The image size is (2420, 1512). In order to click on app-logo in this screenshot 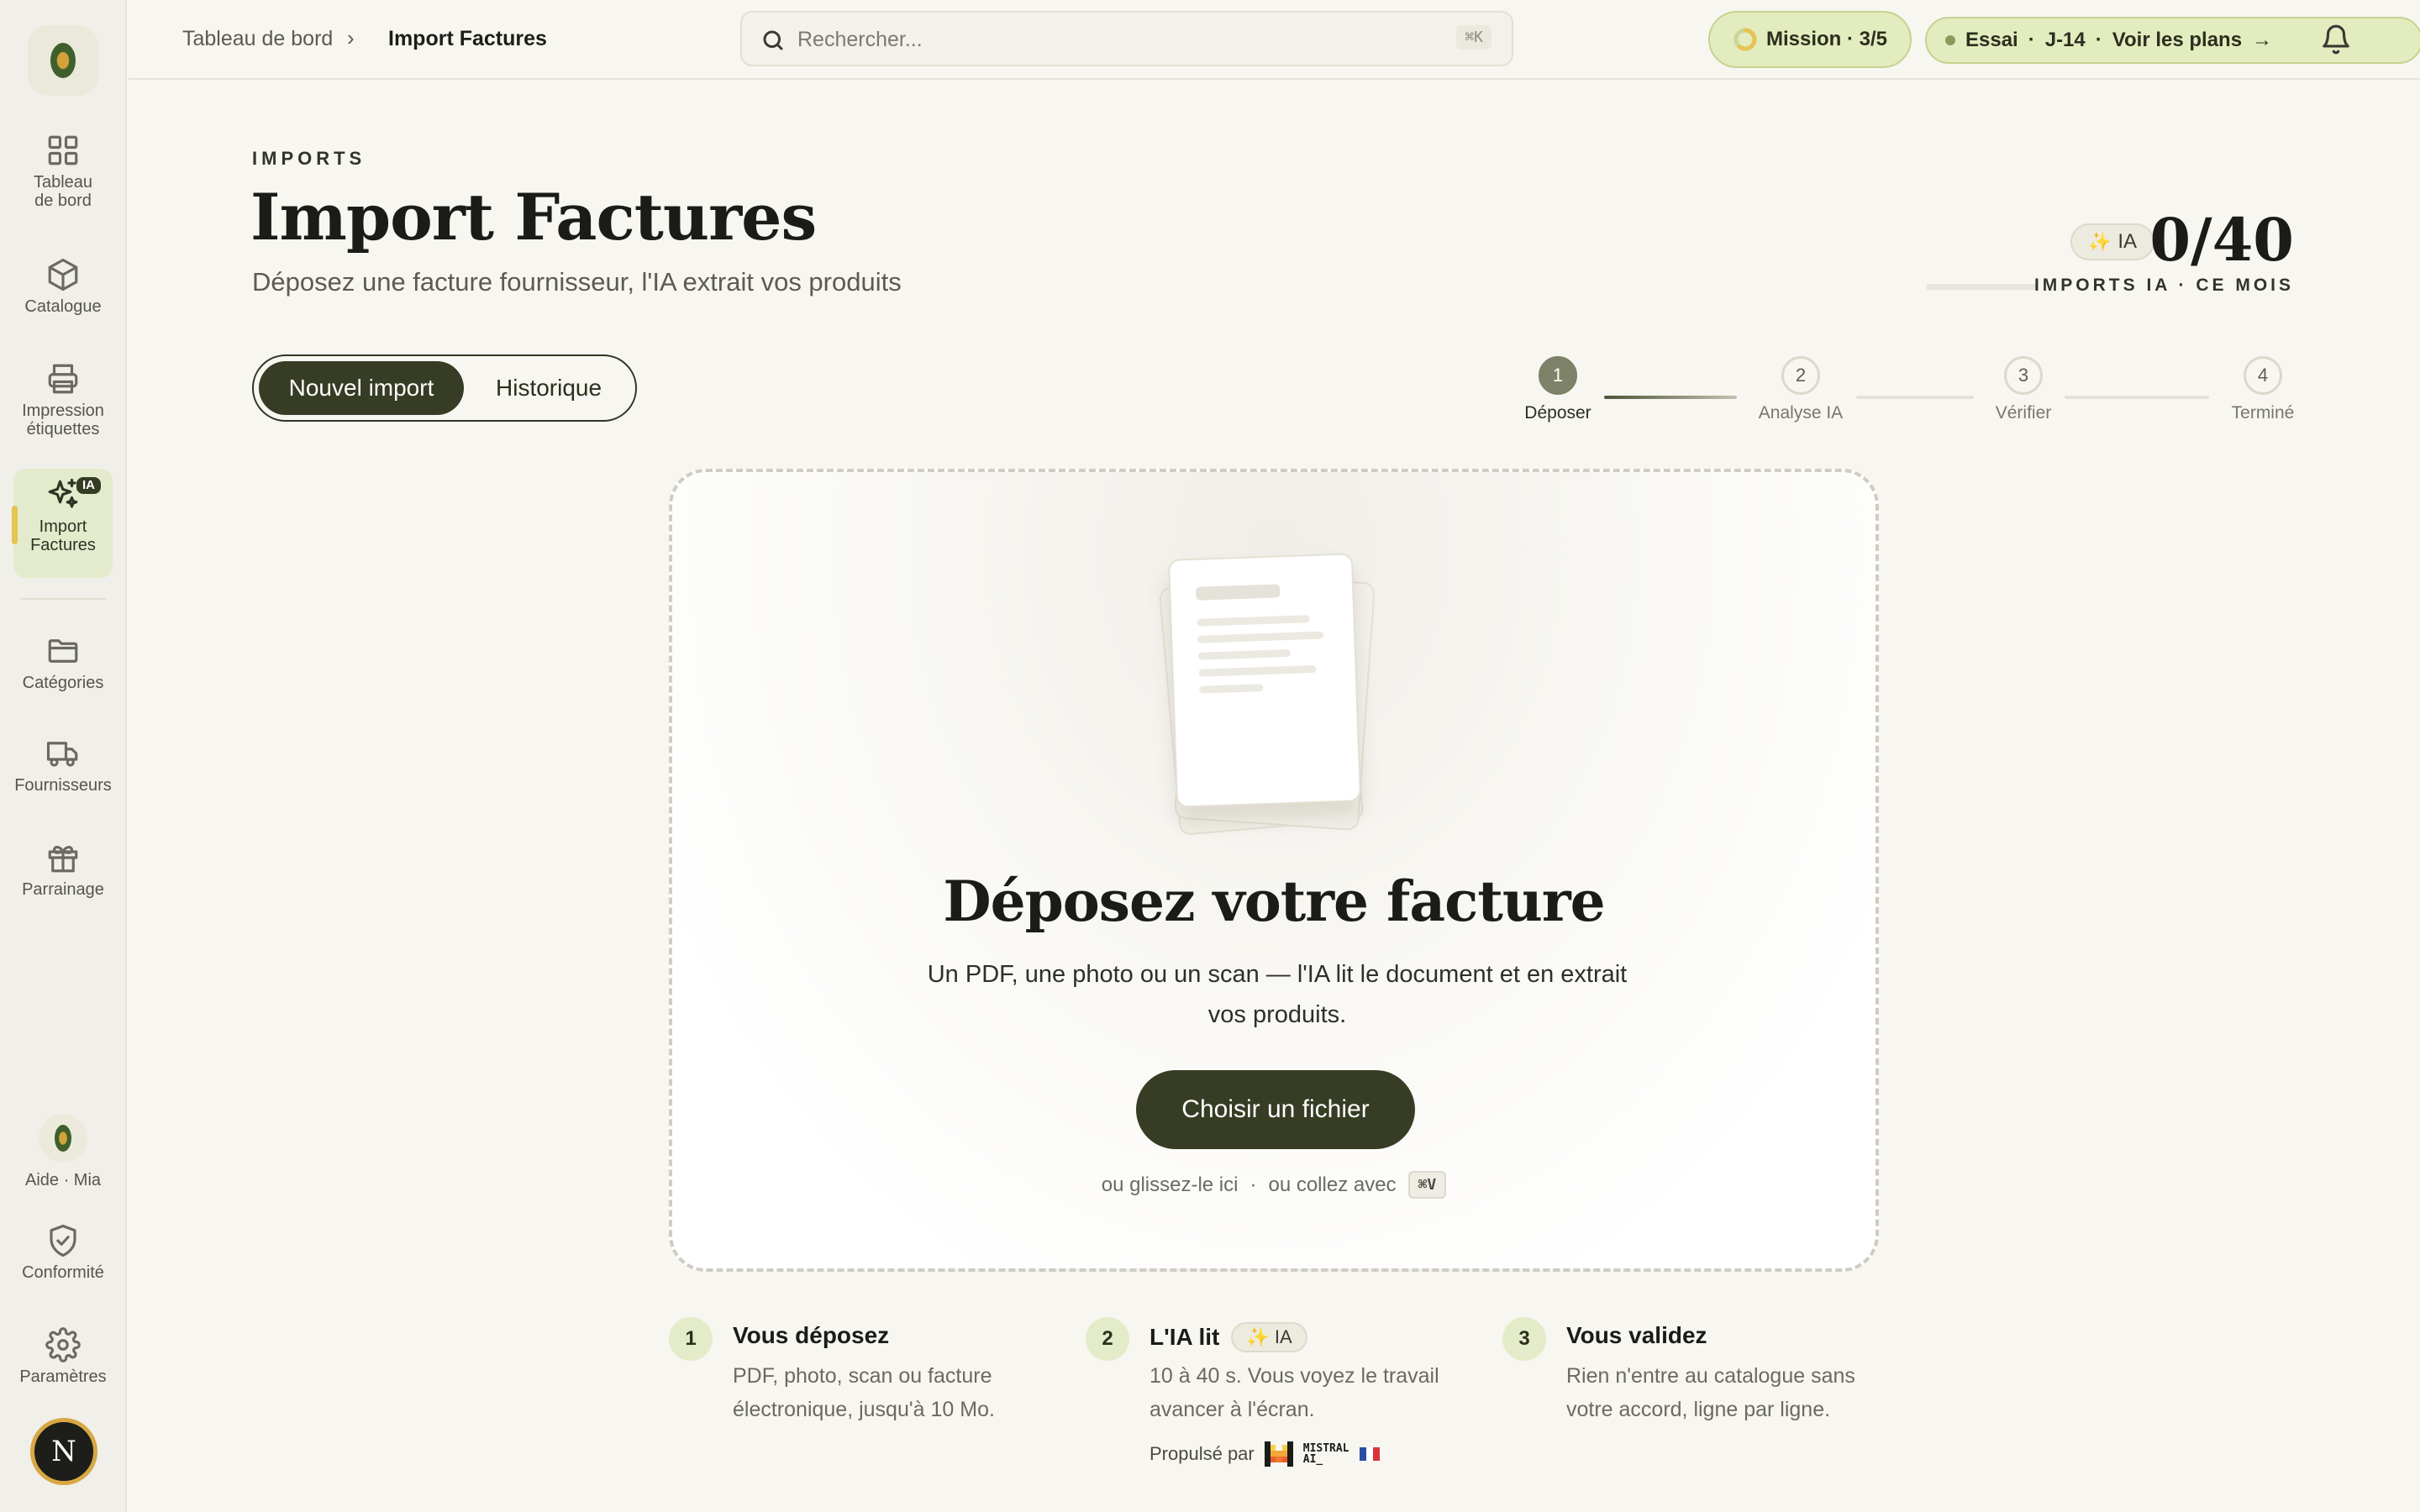, I will do `click(63, 60)`.